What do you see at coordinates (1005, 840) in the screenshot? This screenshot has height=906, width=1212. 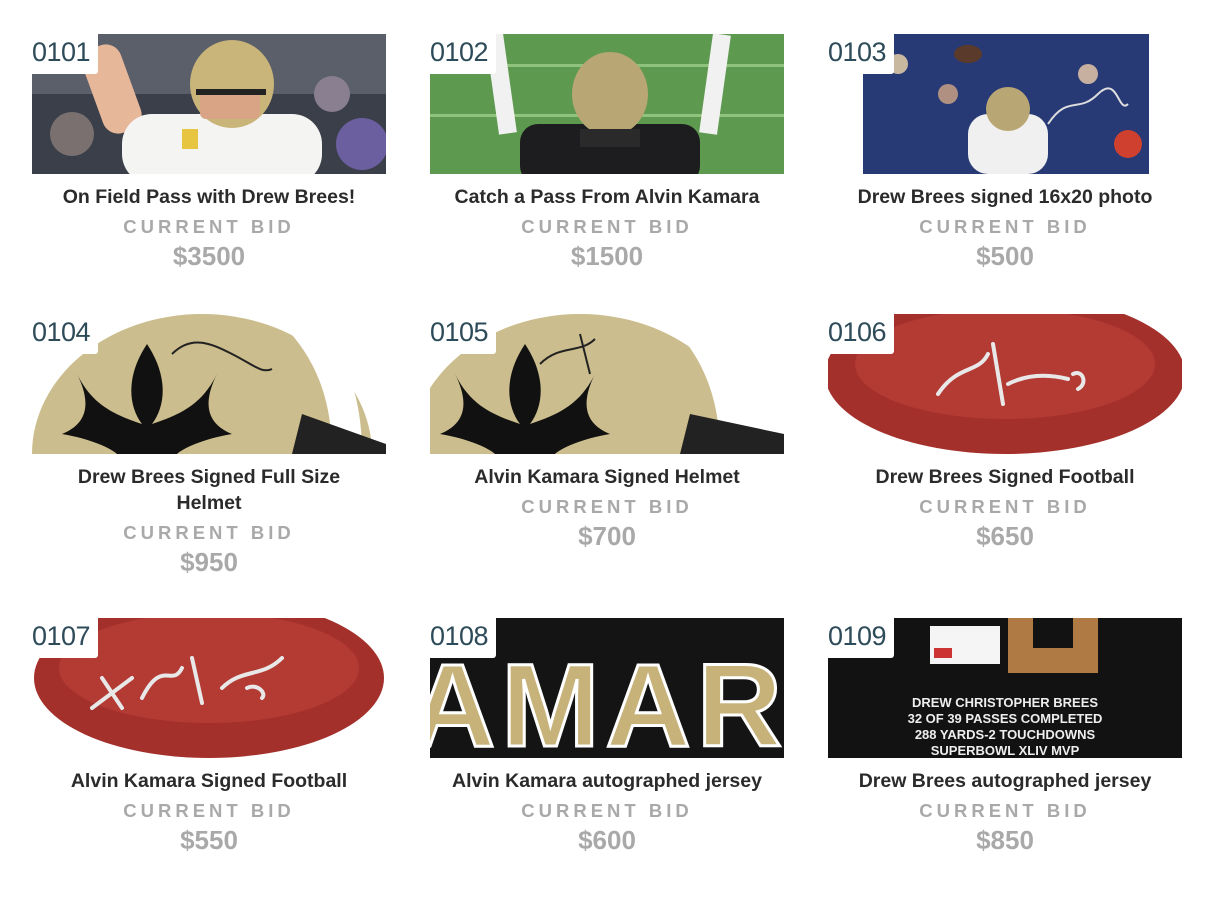 I see `bid-amount: $850` at bounding box center [1005, 840].